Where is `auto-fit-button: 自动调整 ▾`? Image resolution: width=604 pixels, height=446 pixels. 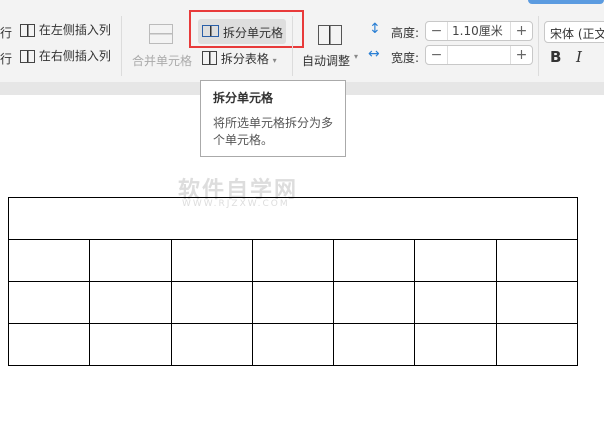
auto-fit-button: 自动调整 ▾ is located at coordinates (331, 45).